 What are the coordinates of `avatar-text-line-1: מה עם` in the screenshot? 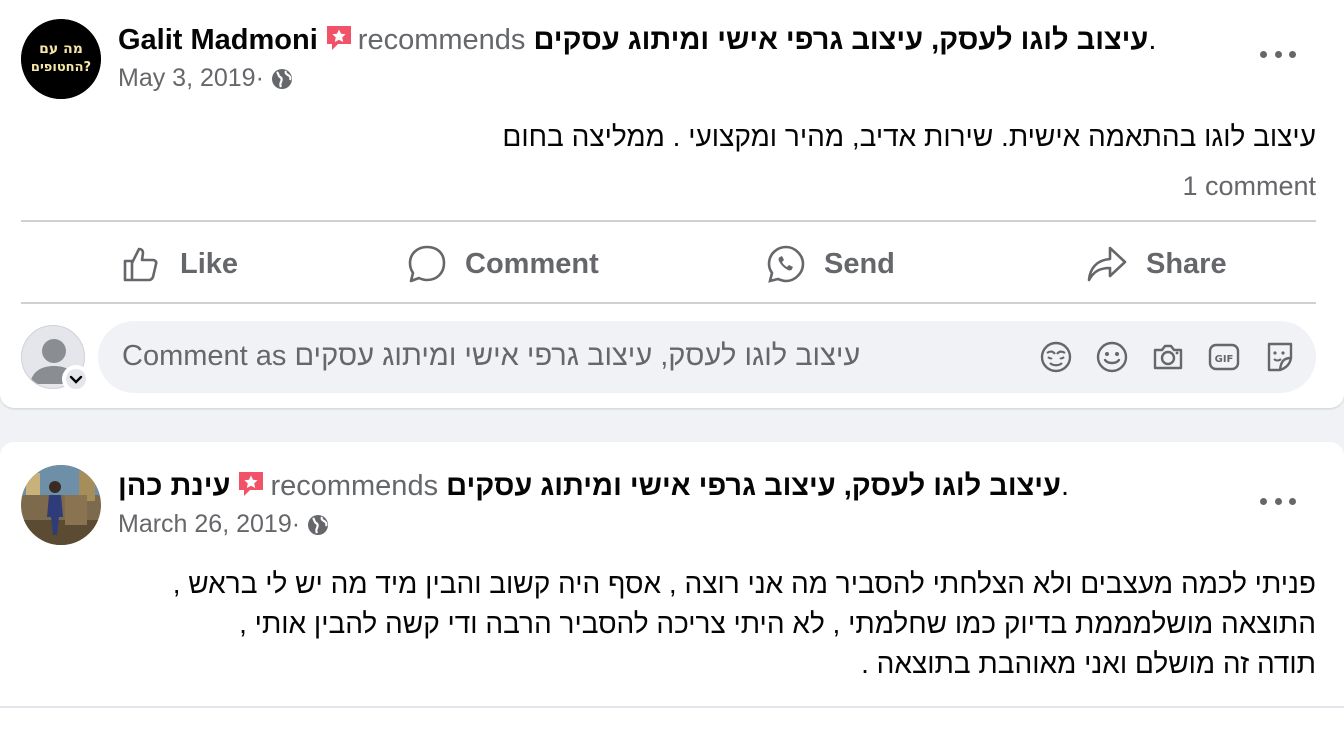 It's located at (61, 49).